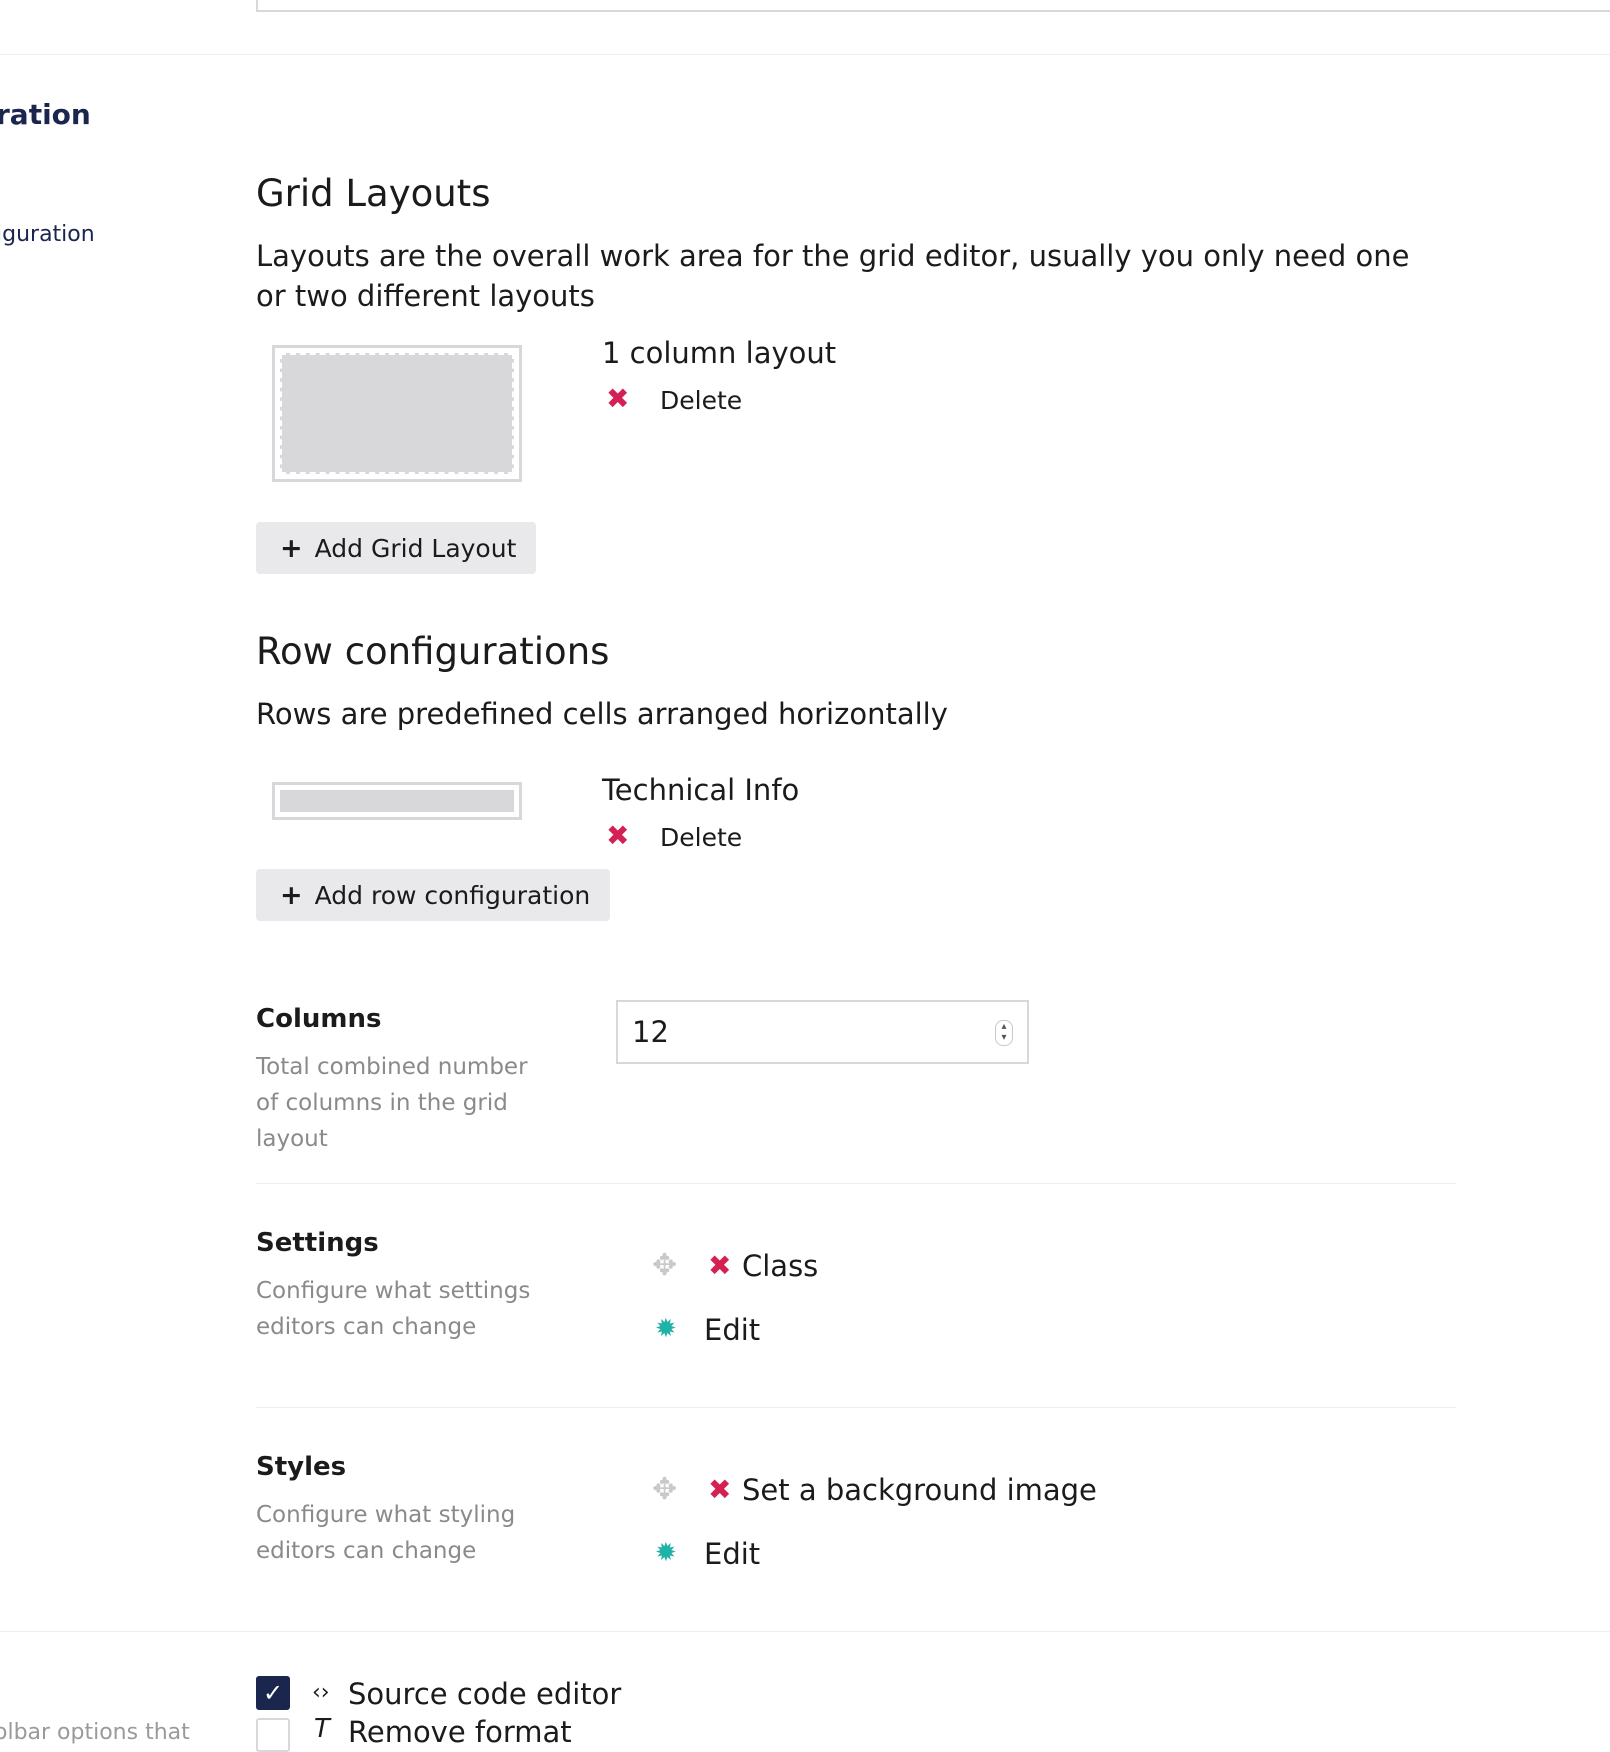 Image resolution: width=1610 pixels, height=1752 pixels. Describe the element at coordinates (433, 651) in the screenshot. I see `row-configurations-title: Row configurations` at that location.